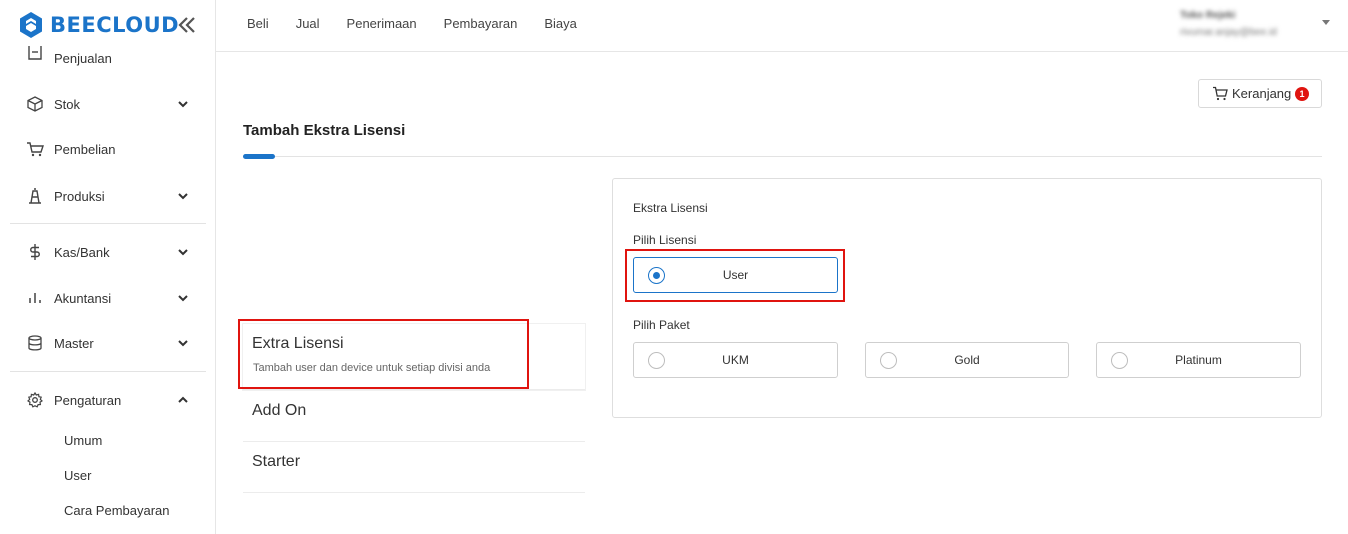 Image resolution: width=1348 pixels, height=534 pixels. Describe the element at coordinates (782, 156) in the screenshot. I see `title-divider` at that location.